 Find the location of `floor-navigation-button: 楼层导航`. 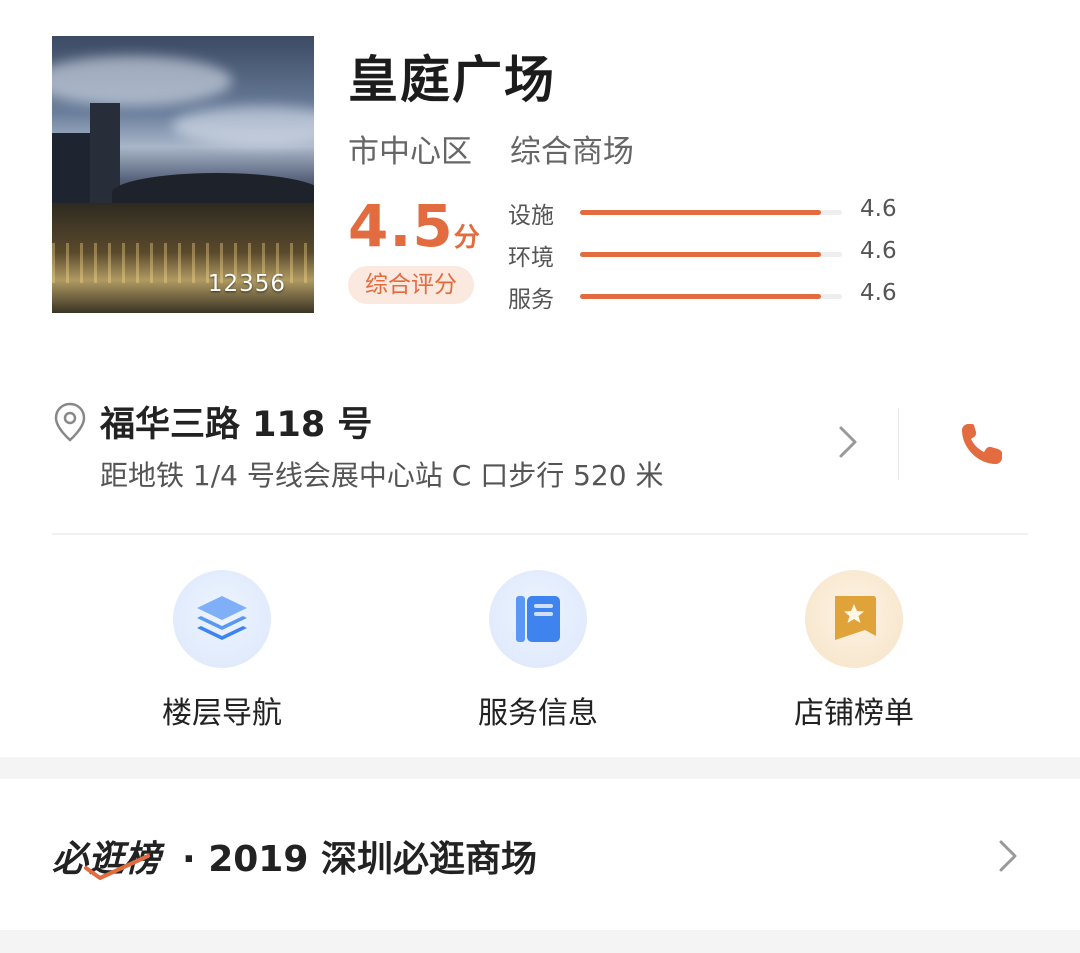

floor-navigation-button: 楼层导航 is located at coordinates (222, 651).